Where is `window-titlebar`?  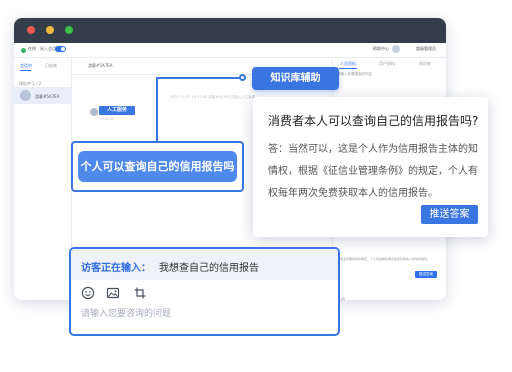 window-titlebar is located at coordinates (230, 30).